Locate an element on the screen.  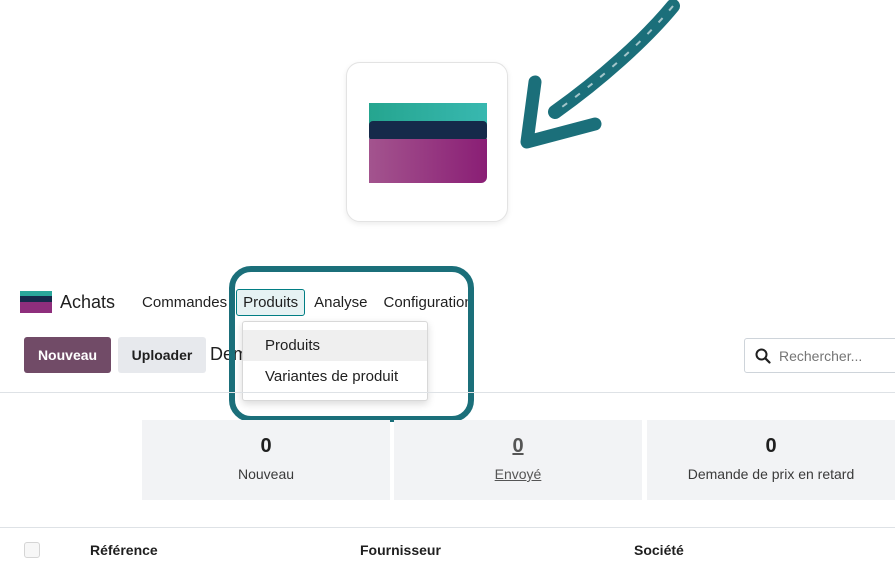
nav-item-analyse: Analyse is located at coordinates (340, 302).